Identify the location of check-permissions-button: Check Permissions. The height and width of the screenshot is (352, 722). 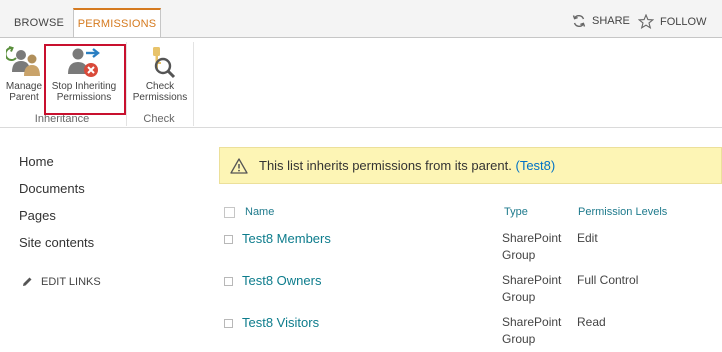
(160, 76).